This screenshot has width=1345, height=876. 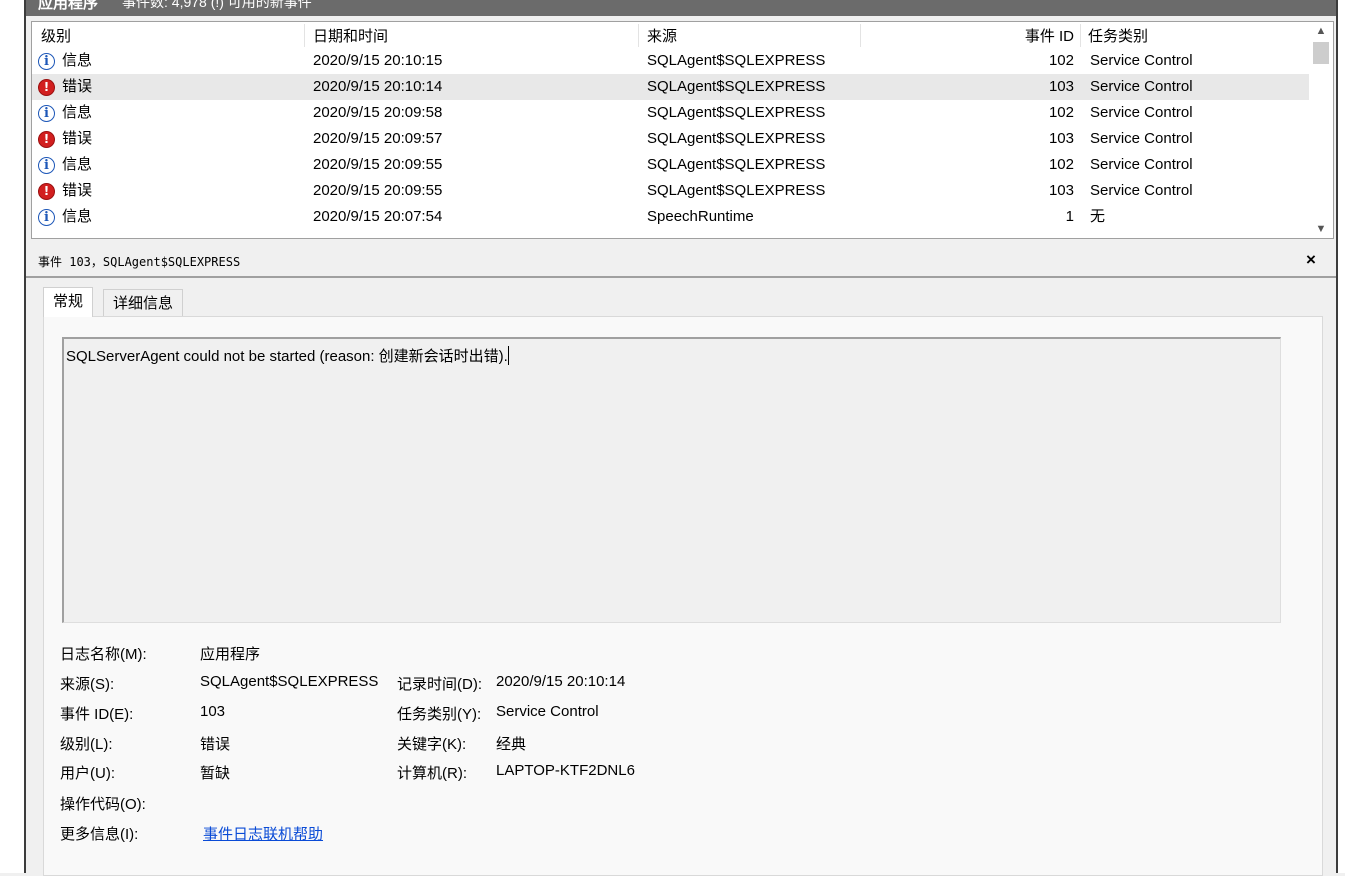 I want to click on text-caret, so click(x=508, y=355).